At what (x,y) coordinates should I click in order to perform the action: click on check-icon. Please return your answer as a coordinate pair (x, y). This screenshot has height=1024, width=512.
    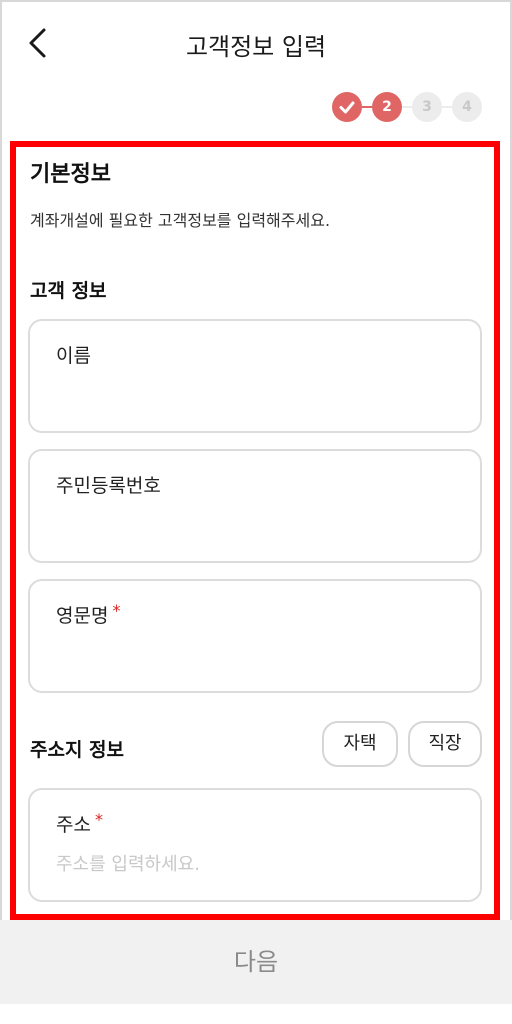
    Looking at the image, I should click on (347, 107).